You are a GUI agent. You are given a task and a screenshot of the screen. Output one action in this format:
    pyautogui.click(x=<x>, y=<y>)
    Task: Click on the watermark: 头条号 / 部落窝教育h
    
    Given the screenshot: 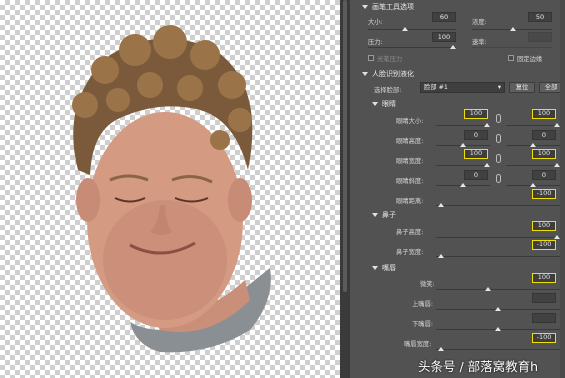 What is the action you would take?
    pyautogui.click(x=478, y=366)
    